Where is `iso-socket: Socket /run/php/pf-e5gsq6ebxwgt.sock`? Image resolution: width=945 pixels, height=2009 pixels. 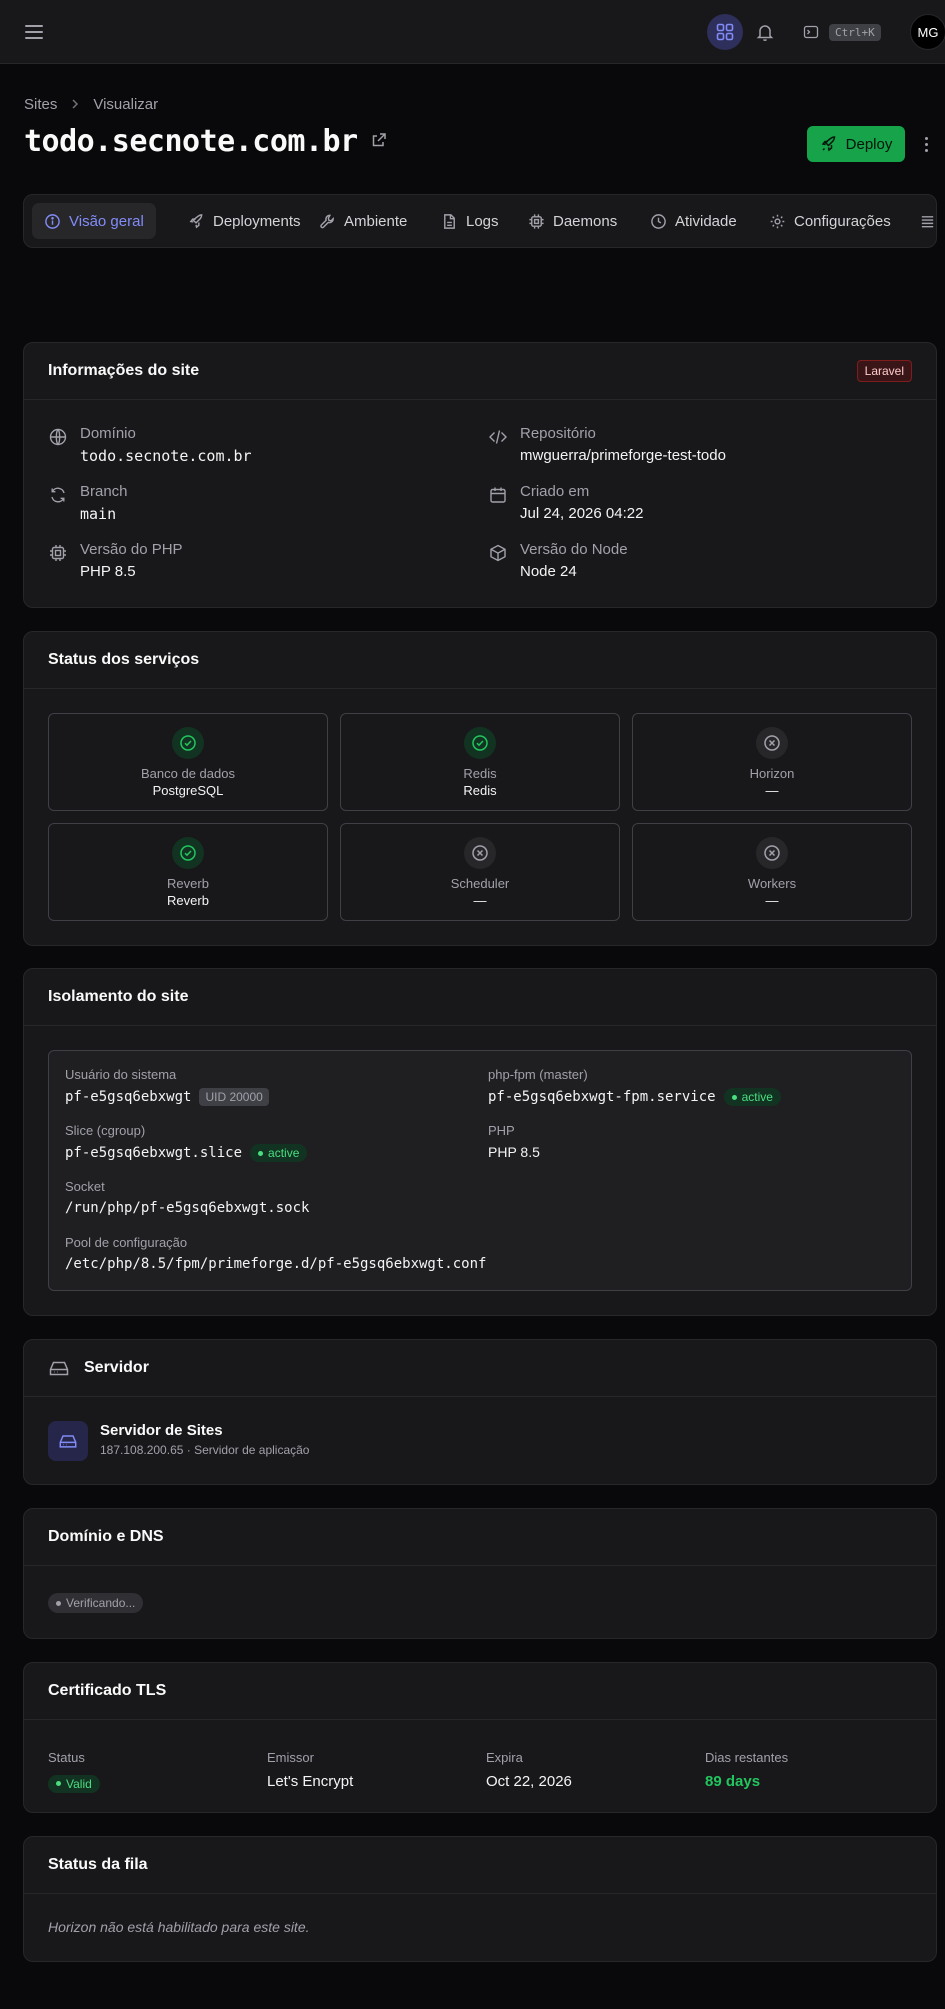
iso-socket: Socket /run/php/pf-e5gsq6ebxwgt.sock is located at coordinates (187, 1197).